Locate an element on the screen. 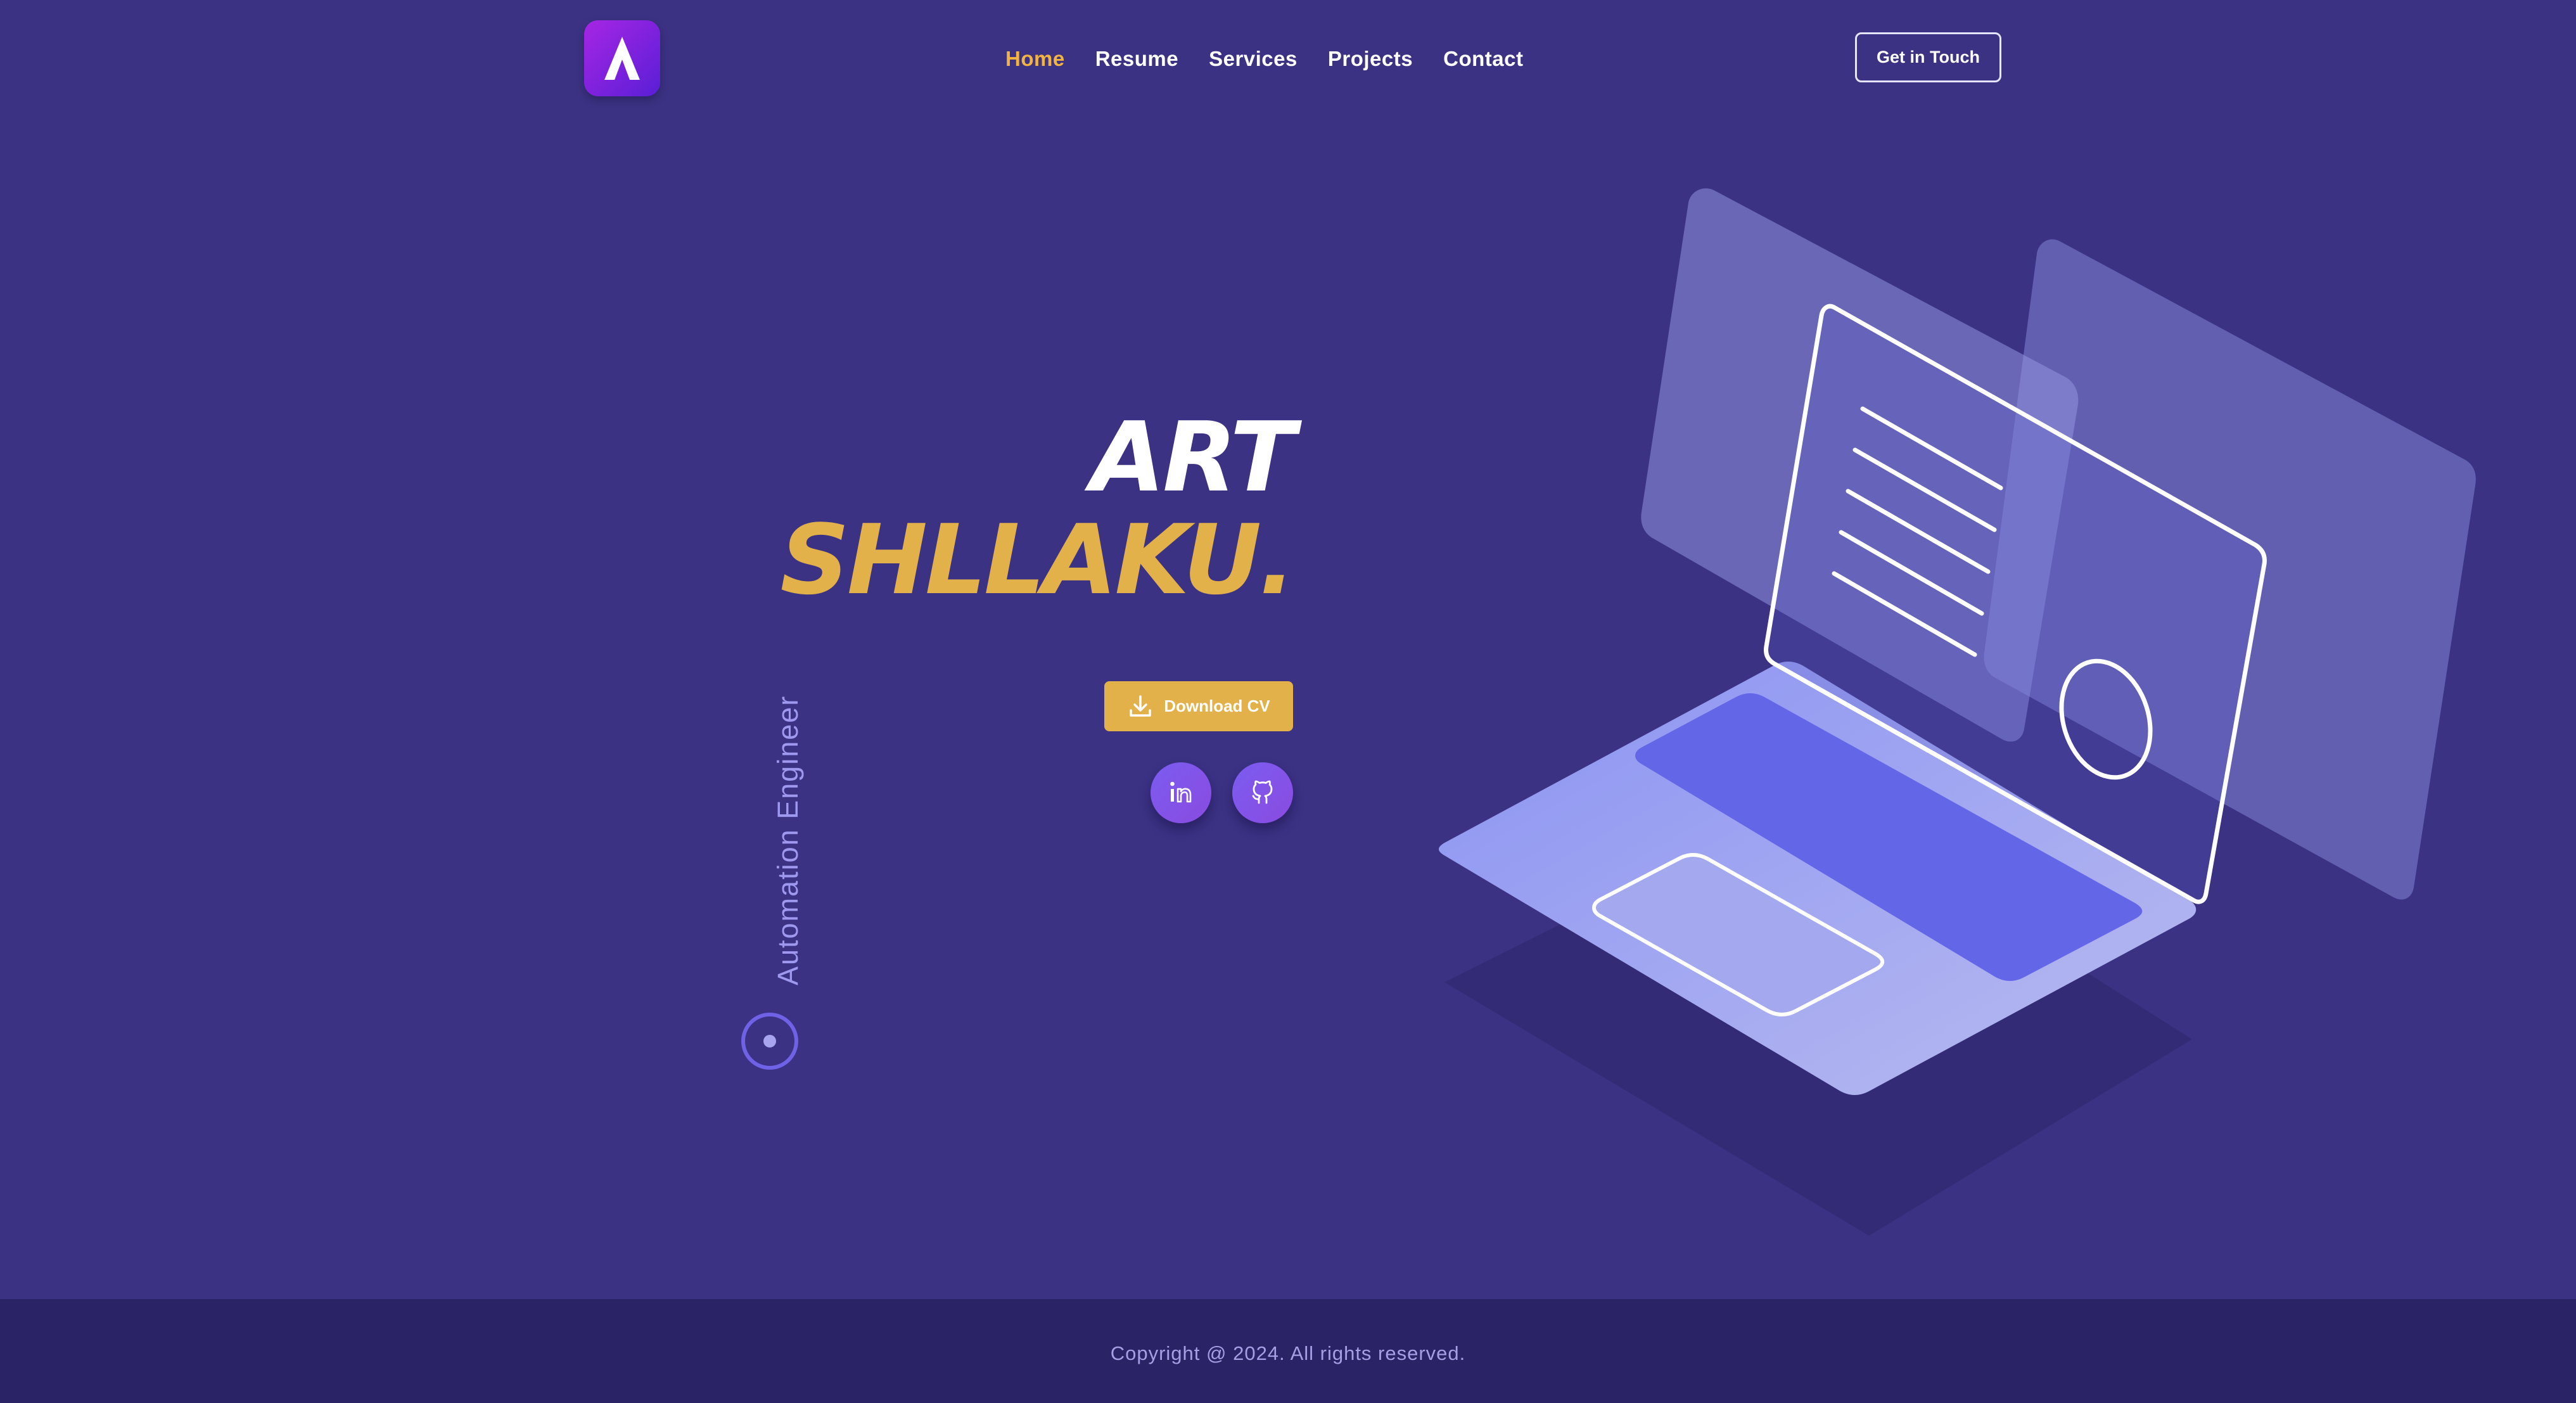 The height and width of the screenshot is (1403, 2576). linkedin-icon is located at coordinates (1181, 792).